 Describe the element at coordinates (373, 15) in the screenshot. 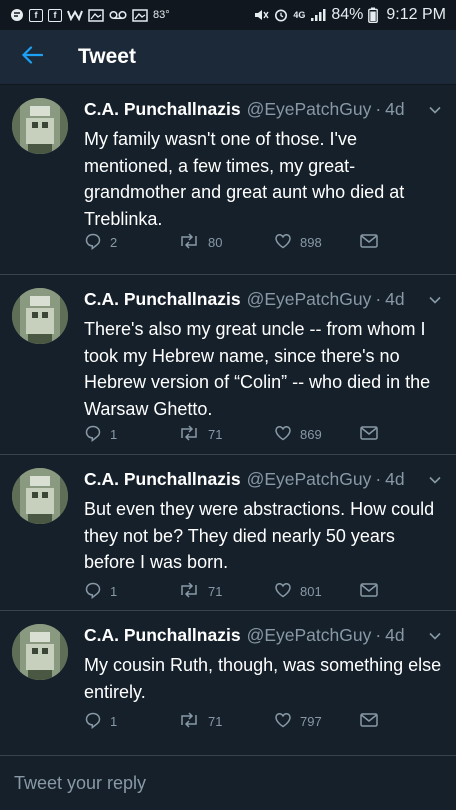

I see `battery-icon` at that location.